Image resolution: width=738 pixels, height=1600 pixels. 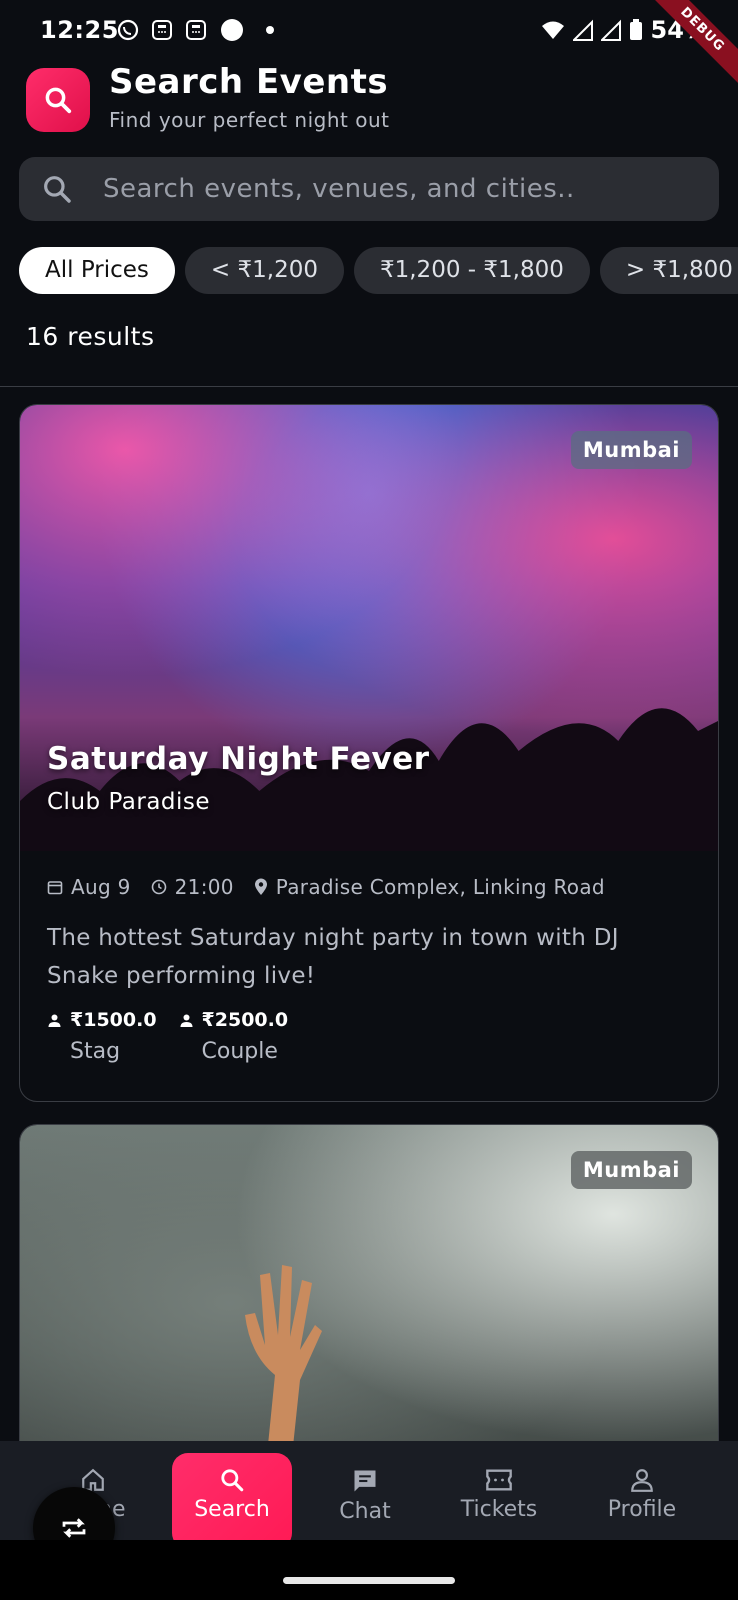 I want to click on app-logo, so click(x=58, y=100).